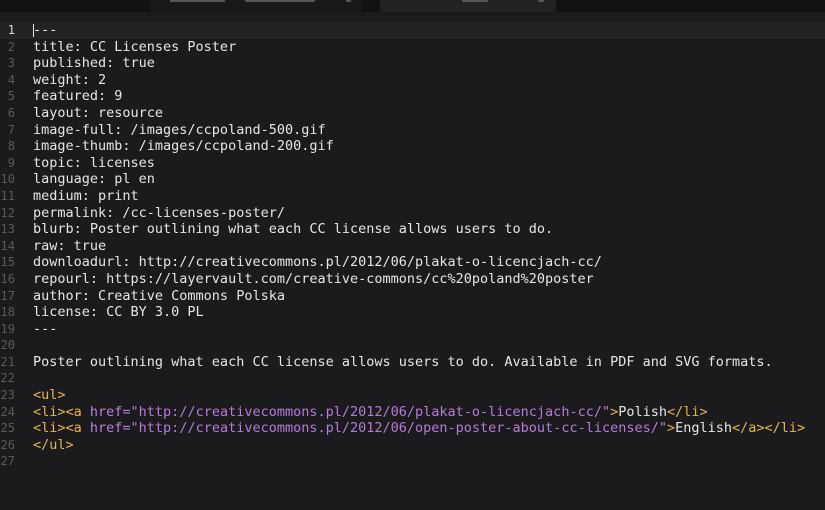  What do you see at coordinates (7, 461) in the screenshot?
I see `line-number: 27` at bounding box center [7, 461].